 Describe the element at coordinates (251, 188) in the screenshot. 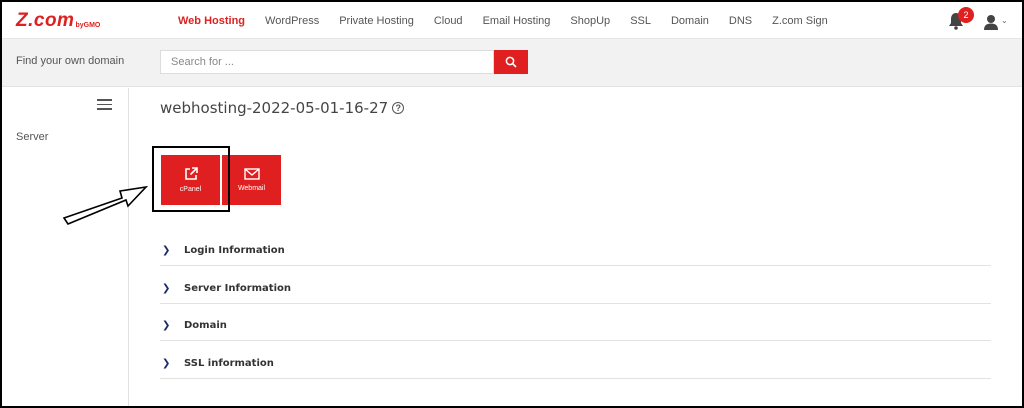

I see `webmail-label: Webmail` at that location.